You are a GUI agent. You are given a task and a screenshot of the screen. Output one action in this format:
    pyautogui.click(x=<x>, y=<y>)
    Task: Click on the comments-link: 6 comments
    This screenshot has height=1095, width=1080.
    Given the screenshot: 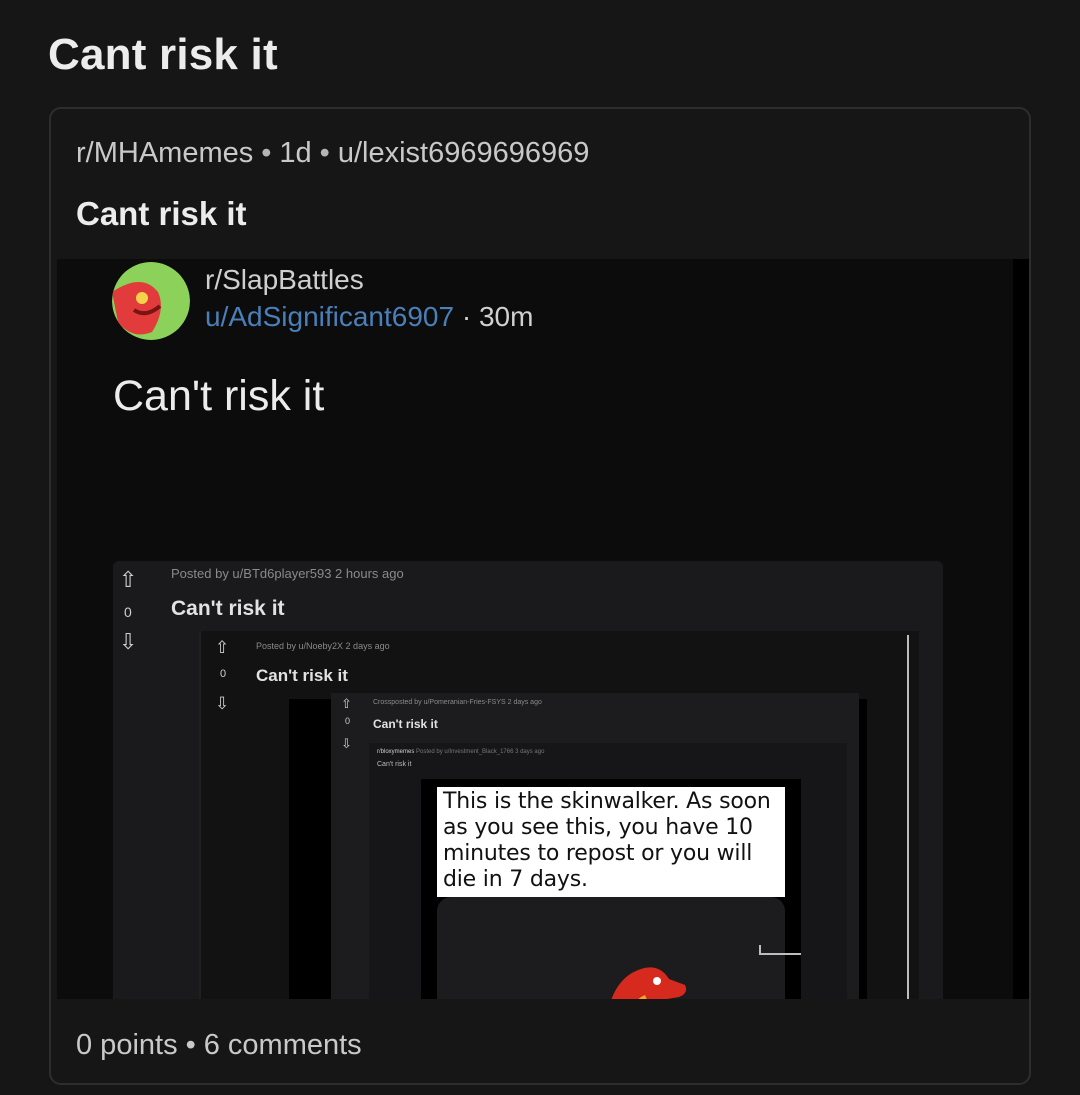 What is the action you would take?
    pyautogui.click(x=283, y=1045)
    